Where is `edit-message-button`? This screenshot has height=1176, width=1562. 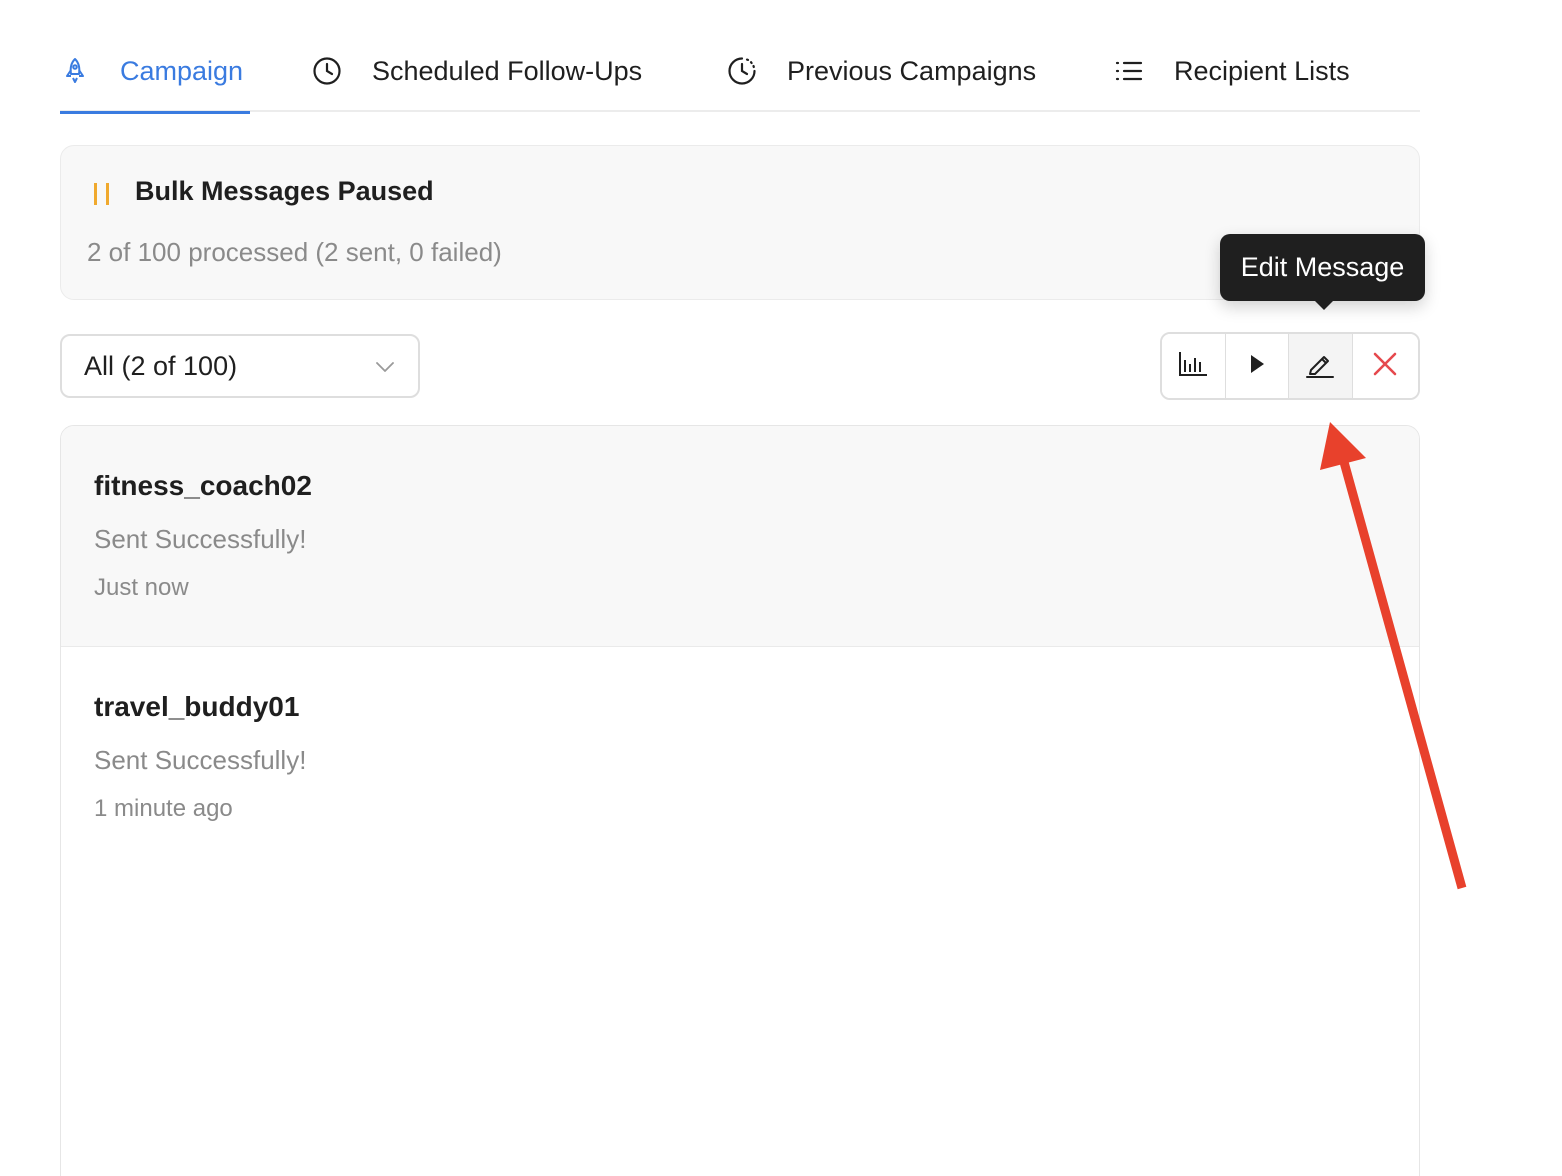 edit-message-button is located at coordinates (1321, 366).